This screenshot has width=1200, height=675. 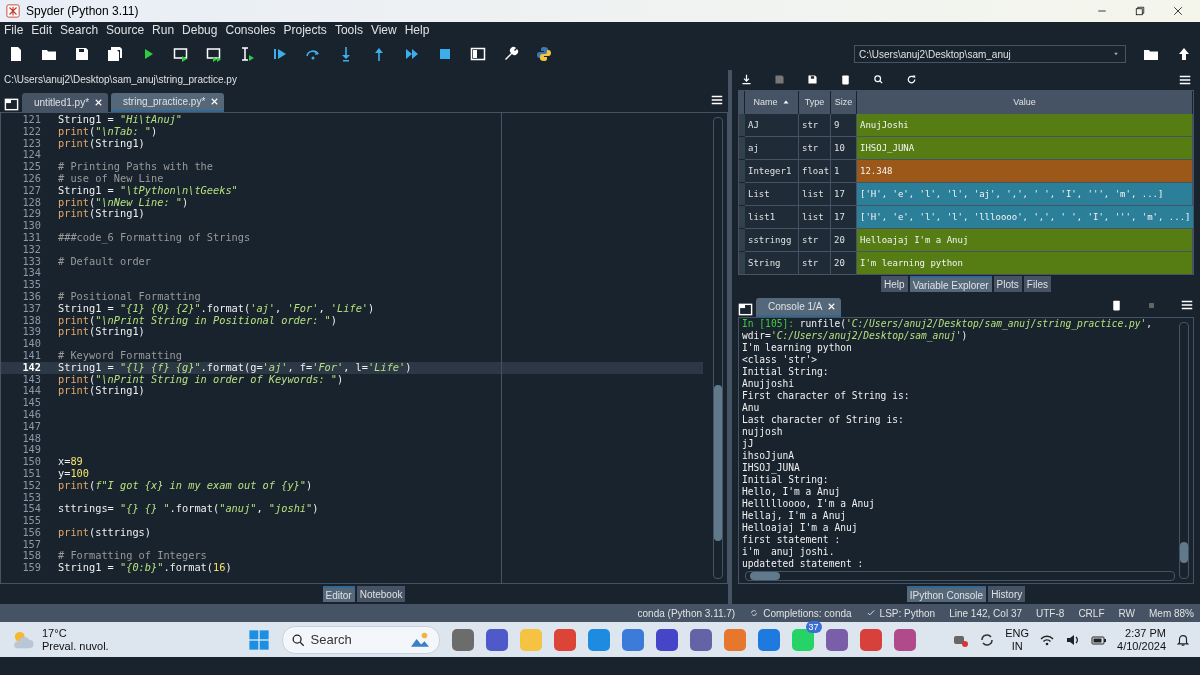 I want to click on restore-icon, so click(x=1140, y=11).